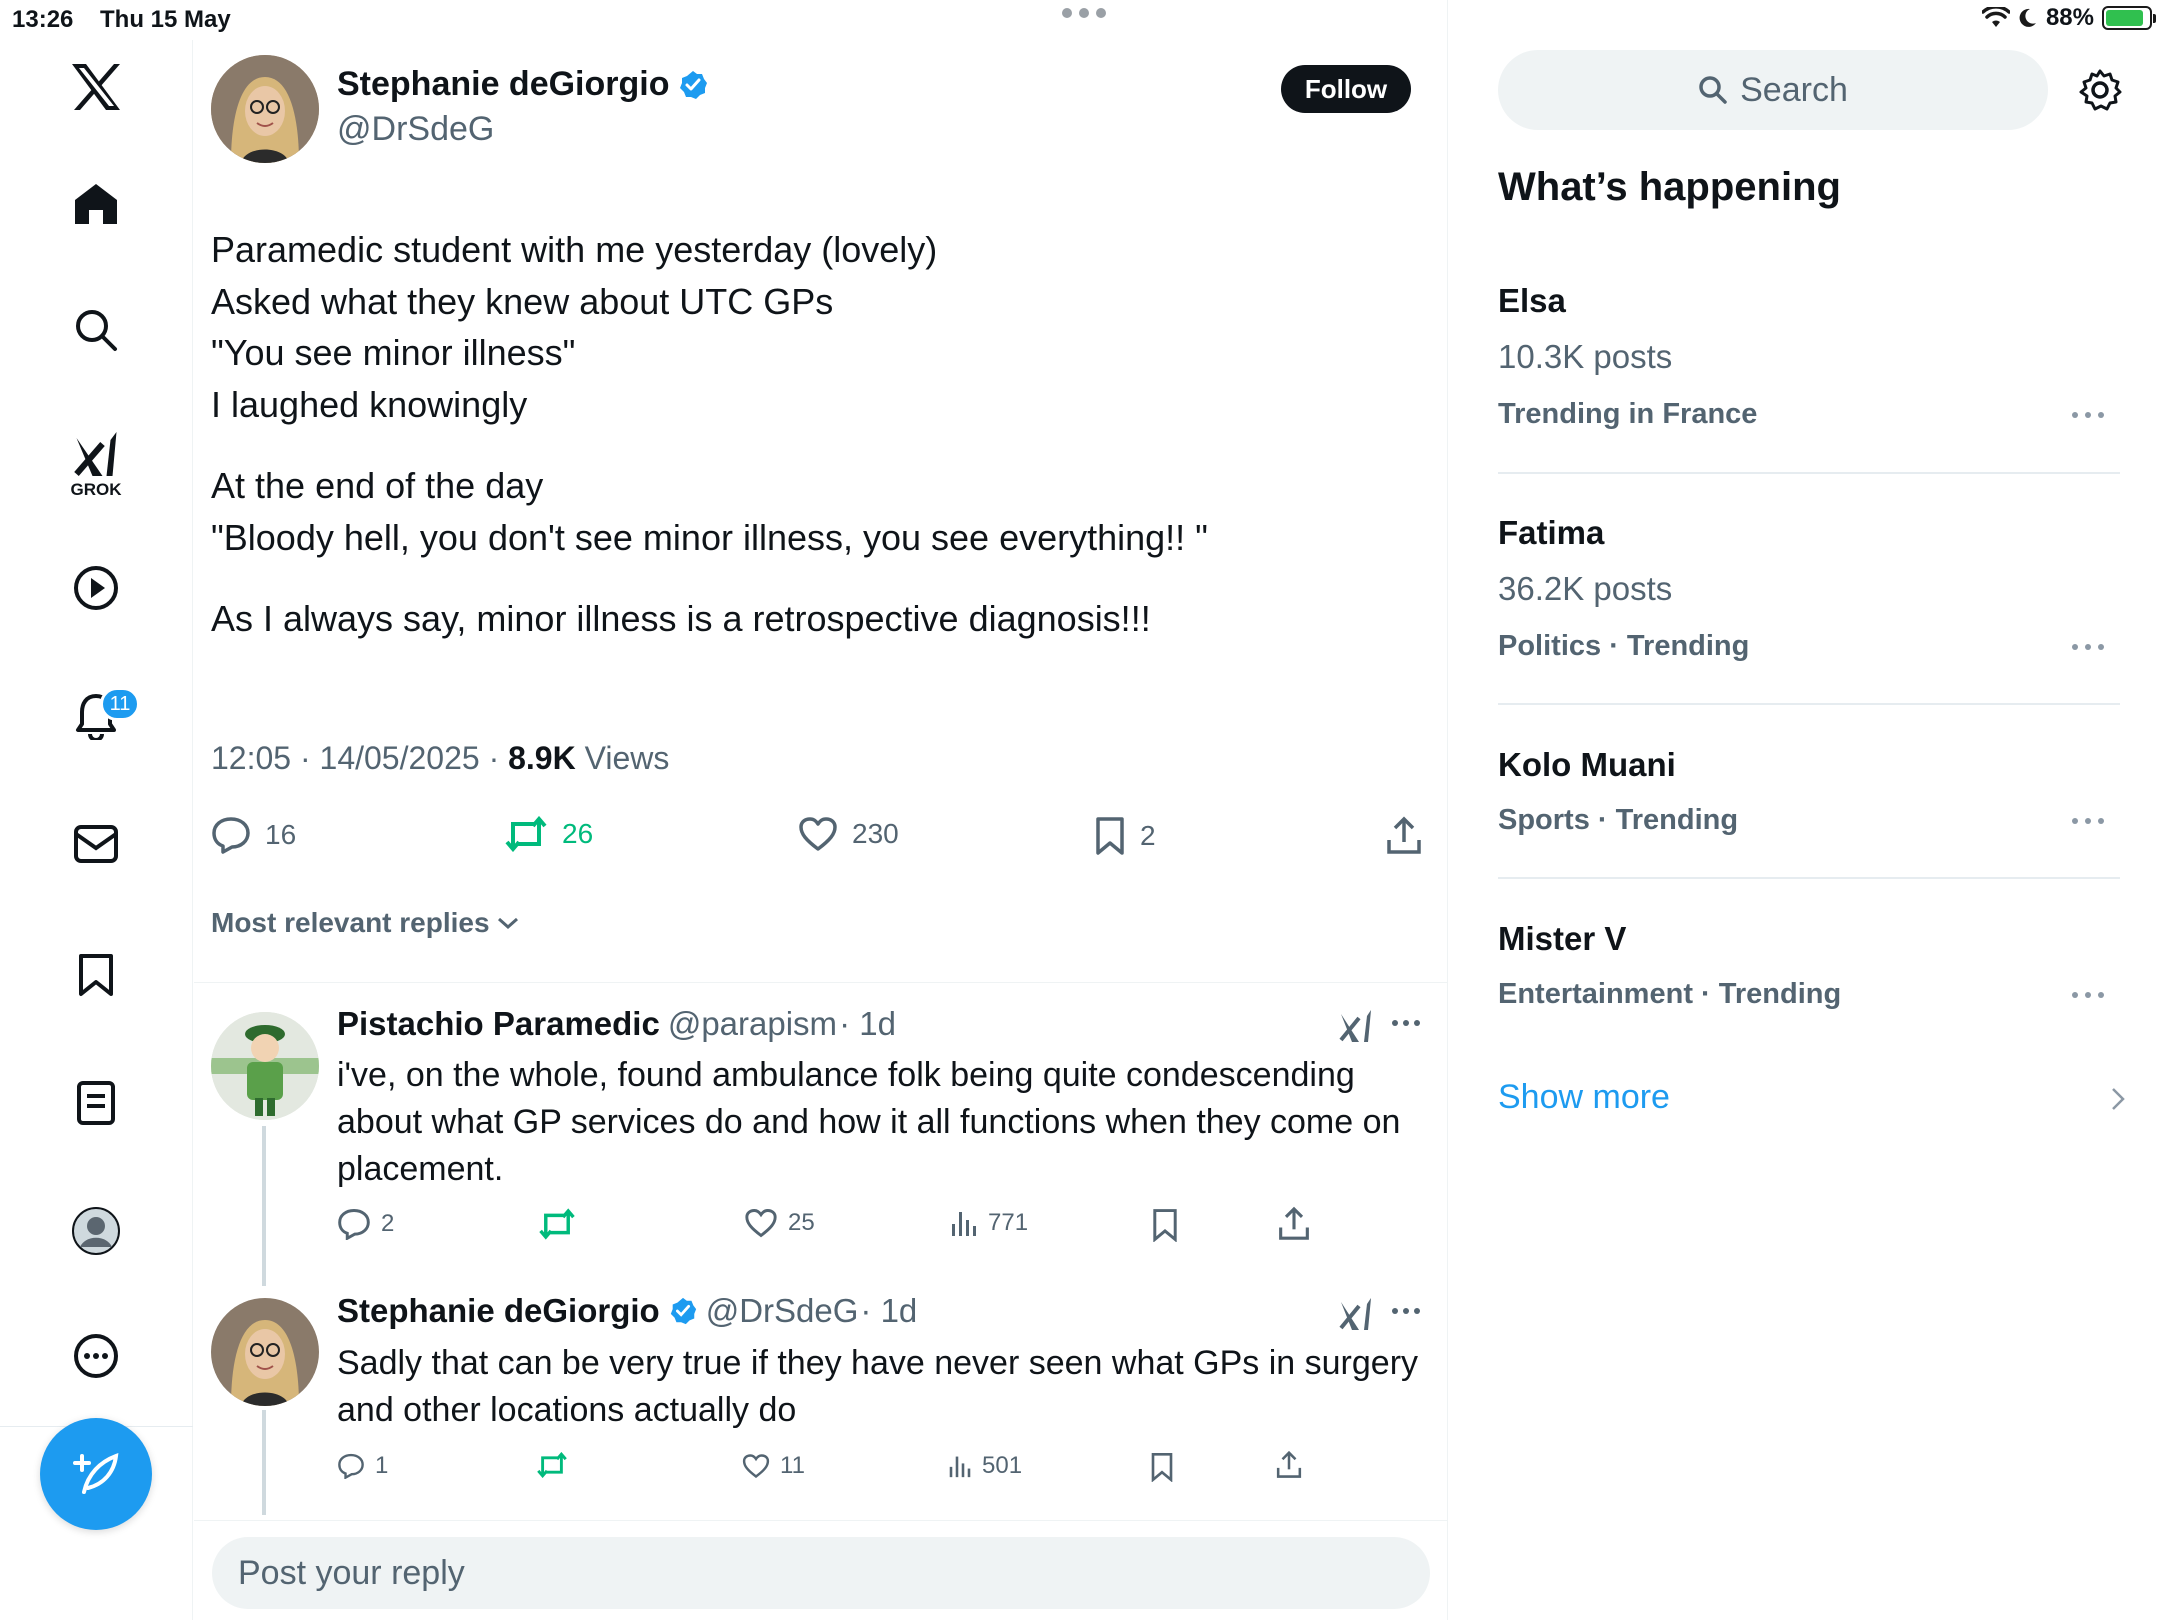 Image resolution: width=2160 pixels, height=1620 pixels. Describe the element at coordinates (96, 588) in the screenshot. I see `video-icon` at that location.